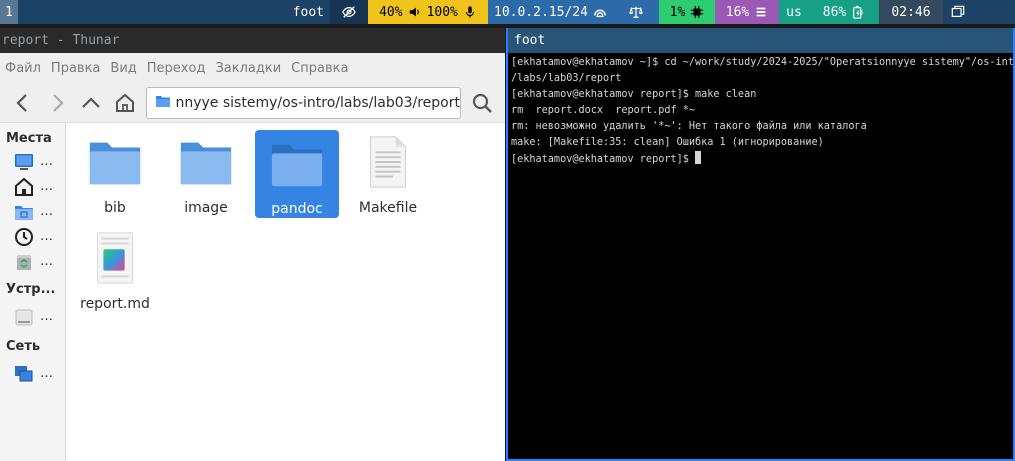 The image size is (1015, 461). Describe the element at coordinates (958, 12) in the screenshot. I see `tray-module` at that location.